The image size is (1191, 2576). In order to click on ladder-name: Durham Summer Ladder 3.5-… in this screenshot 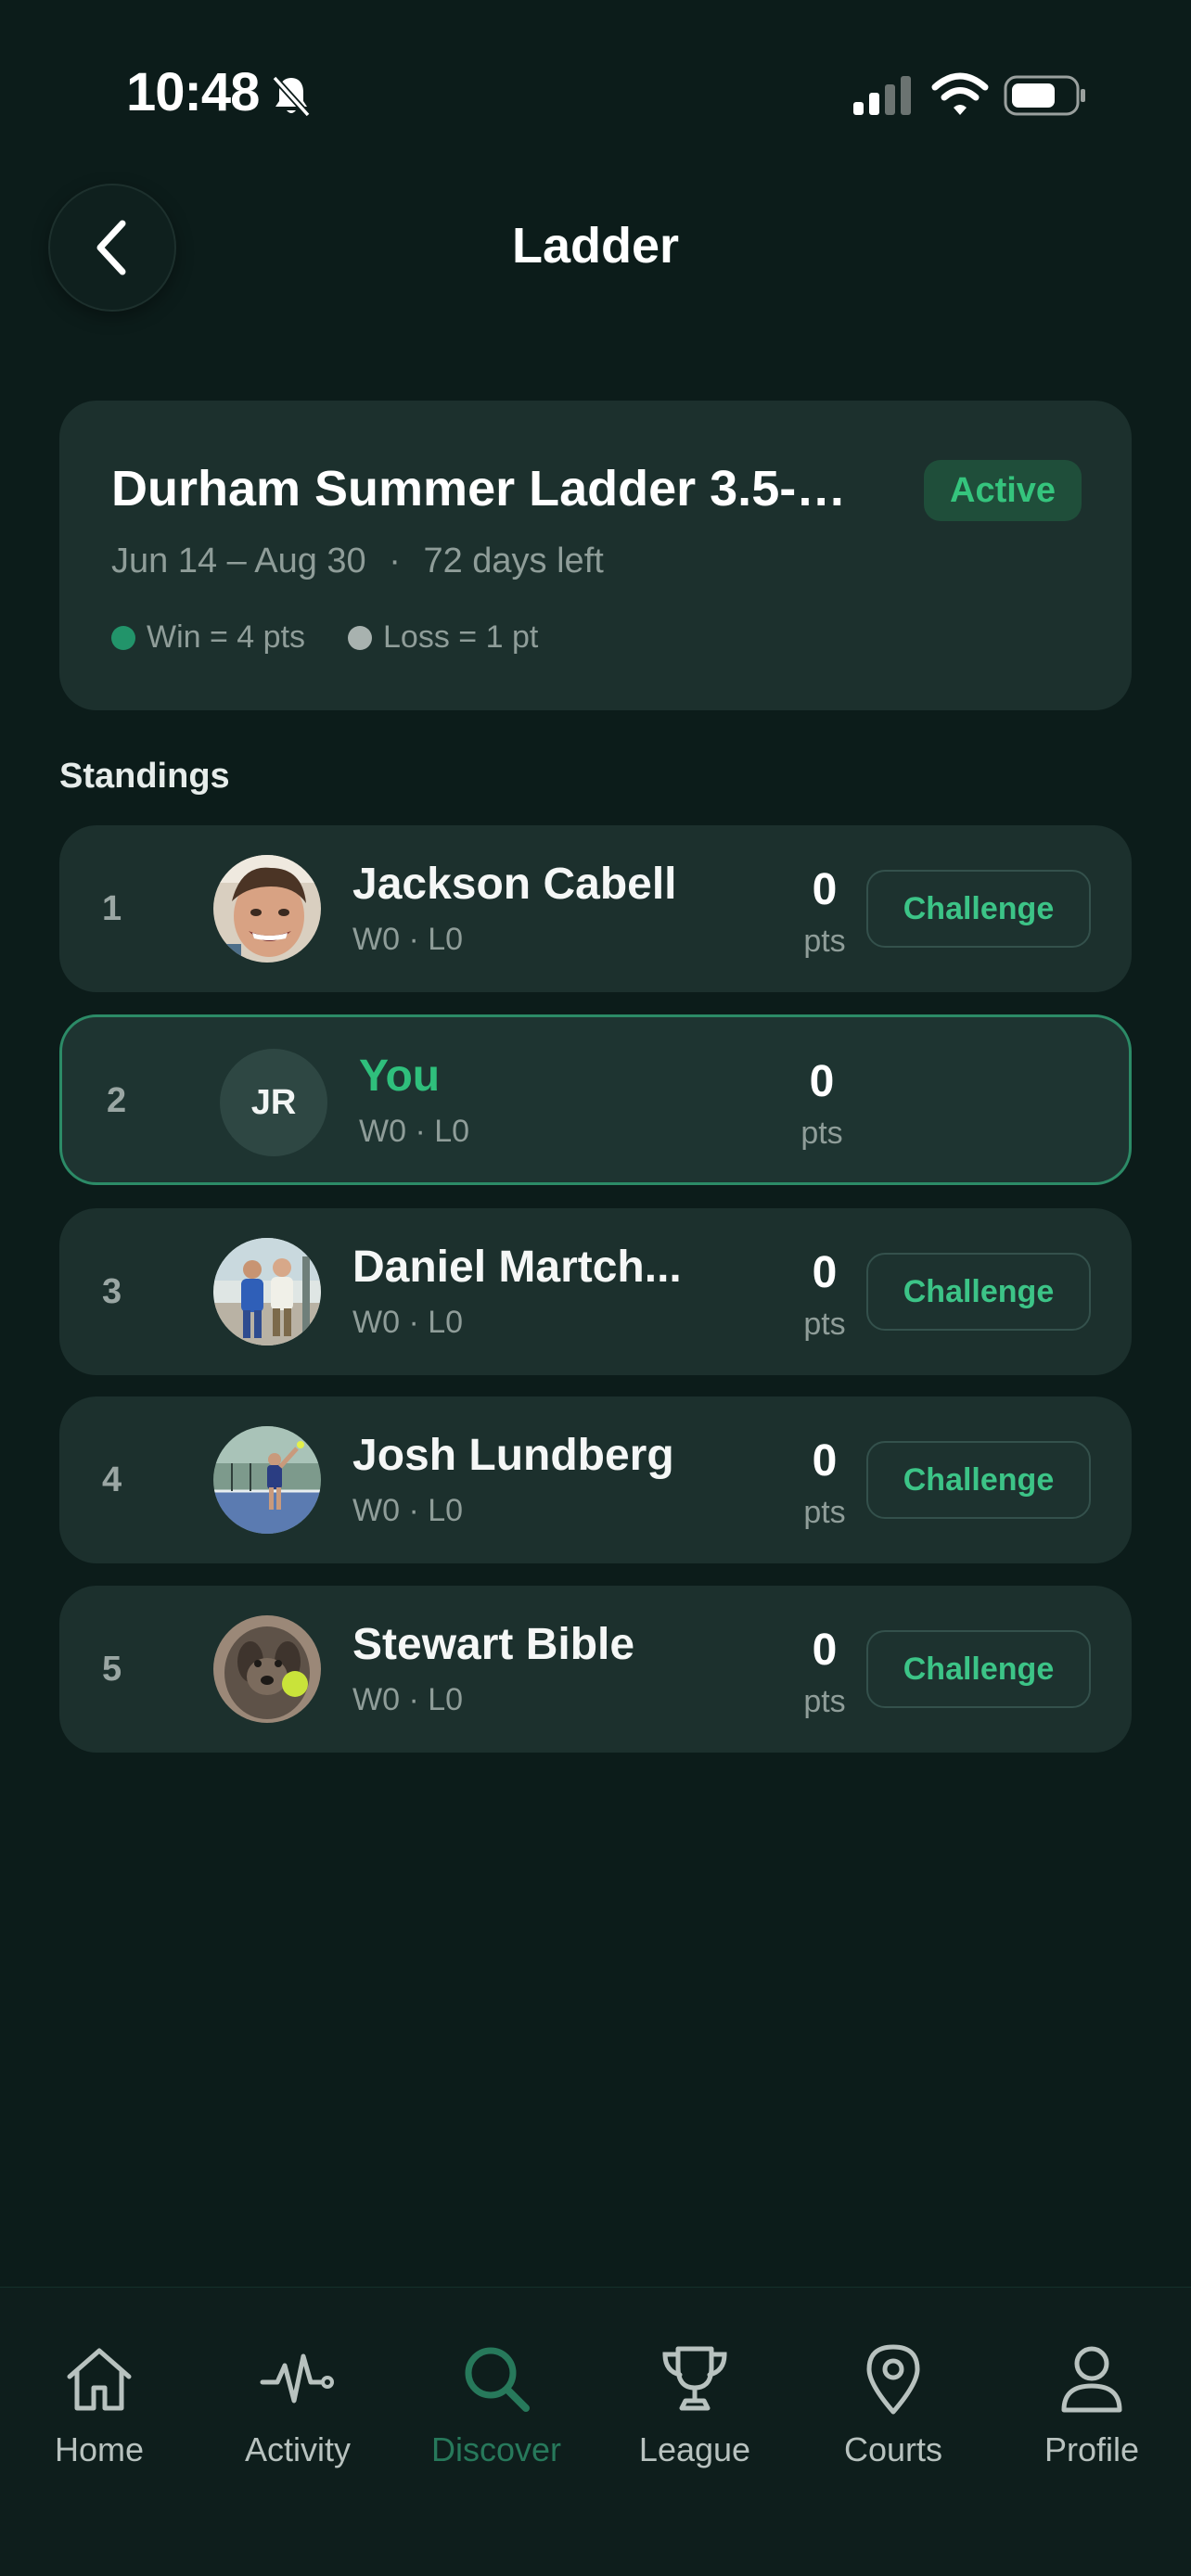, I will do `click(479, 488)`.